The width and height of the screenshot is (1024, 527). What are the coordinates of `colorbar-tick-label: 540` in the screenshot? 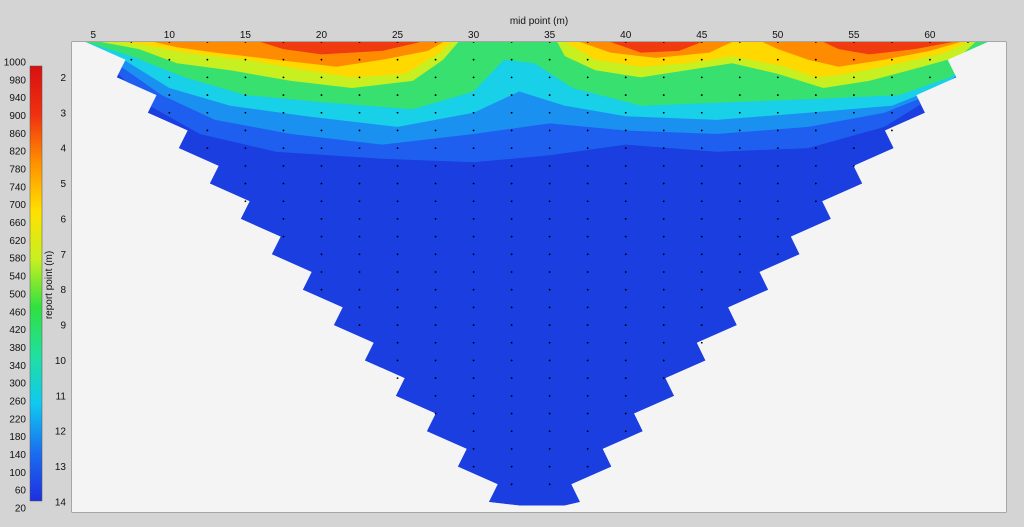 It's located at (17, 277).